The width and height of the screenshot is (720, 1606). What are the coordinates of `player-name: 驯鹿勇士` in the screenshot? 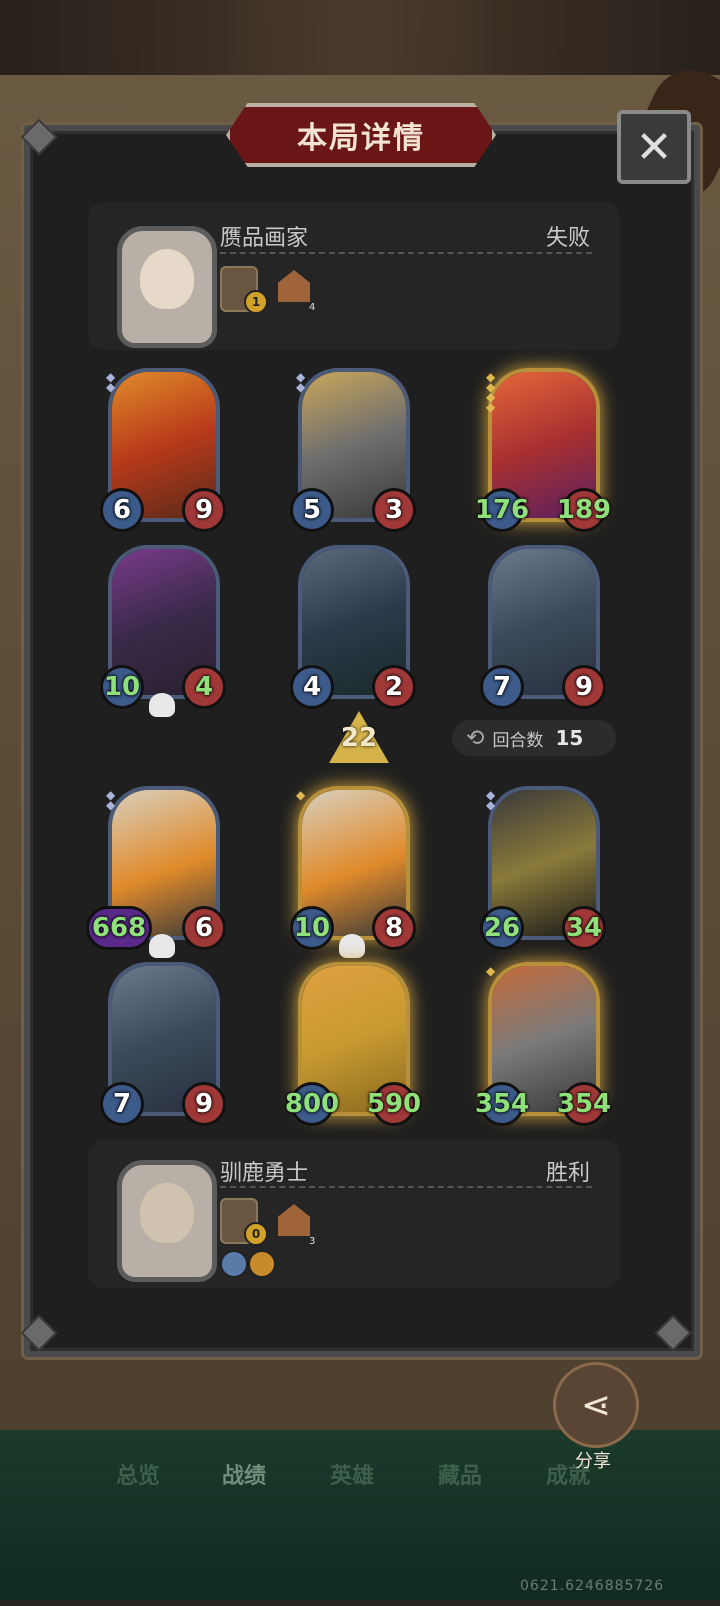 It's located at (264, 1173).